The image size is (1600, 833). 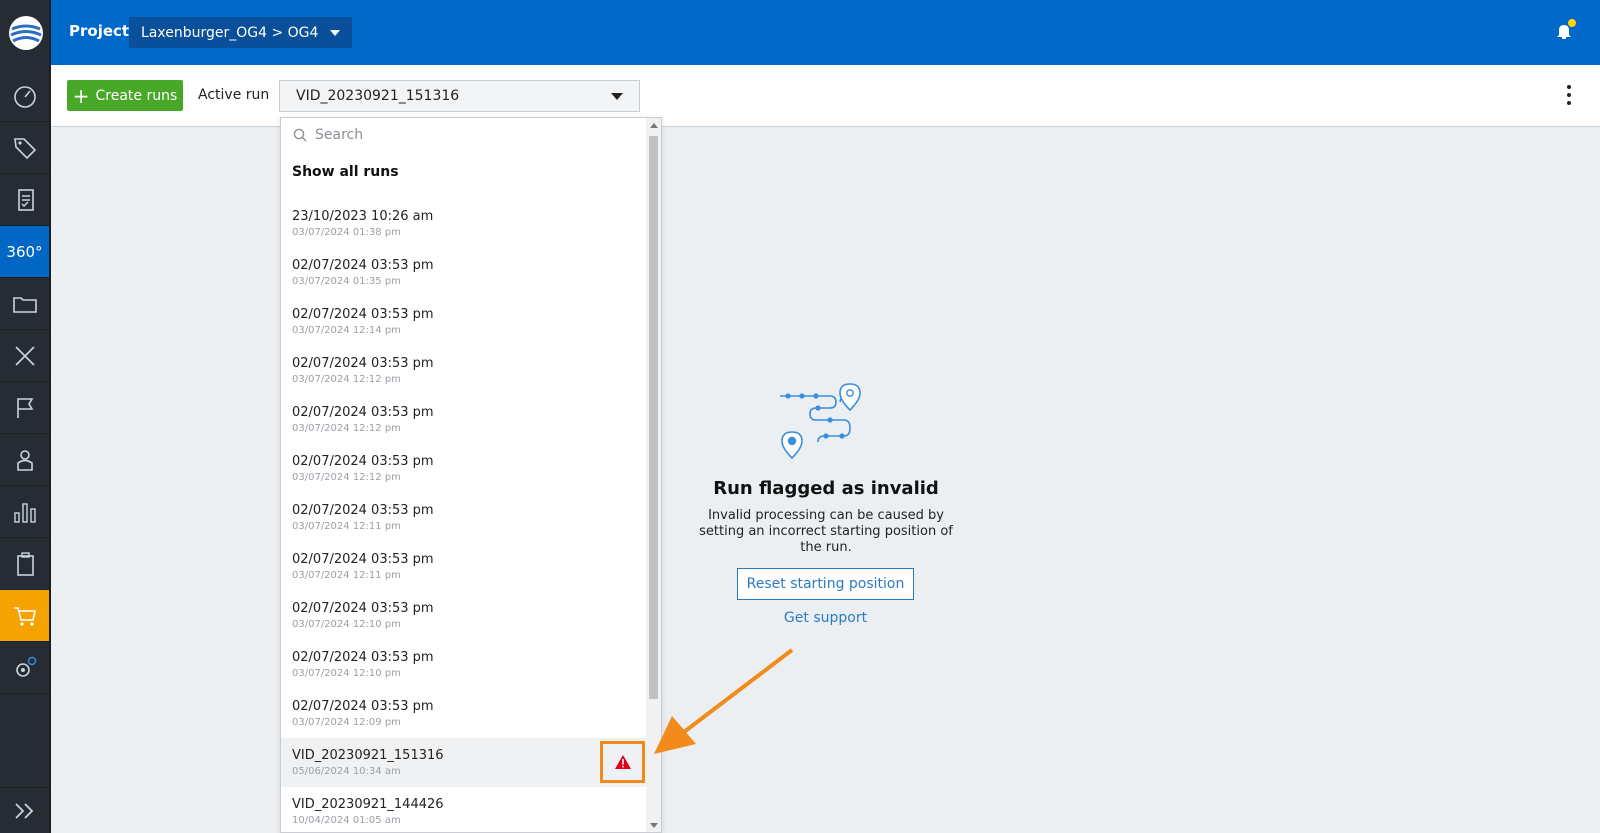 I want to click on sidebar-item-settings, so click(x=24, y=668).